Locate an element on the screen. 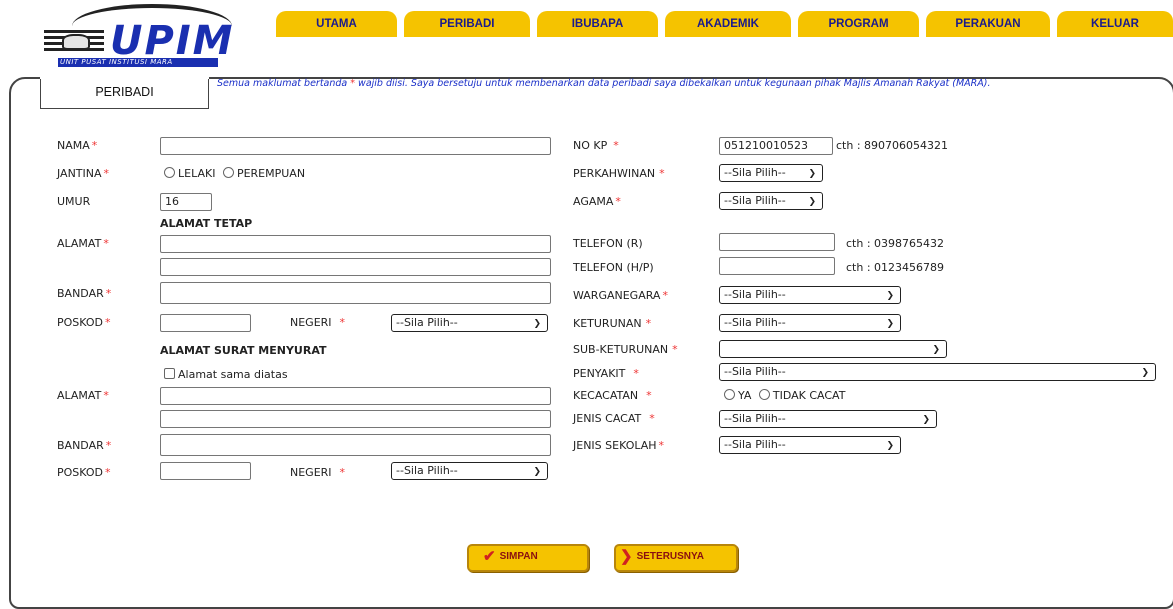 The width and height of the screenshot is (1173, 609). label-warganegara-text: WARGANEGARA is located at coordinates (617, 295).